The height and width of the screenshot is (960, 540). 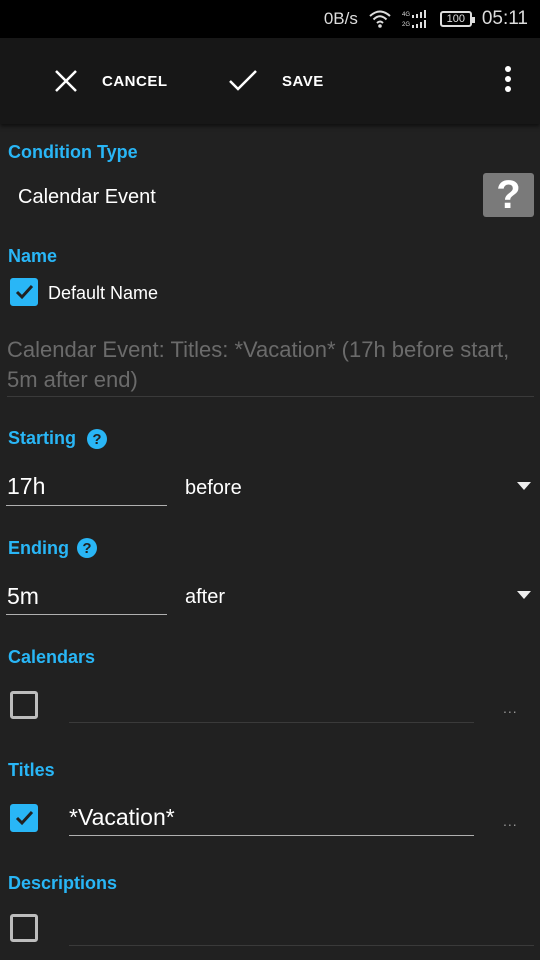 I want to click on ending-info-icon: ?, so click(x=87, y=548).